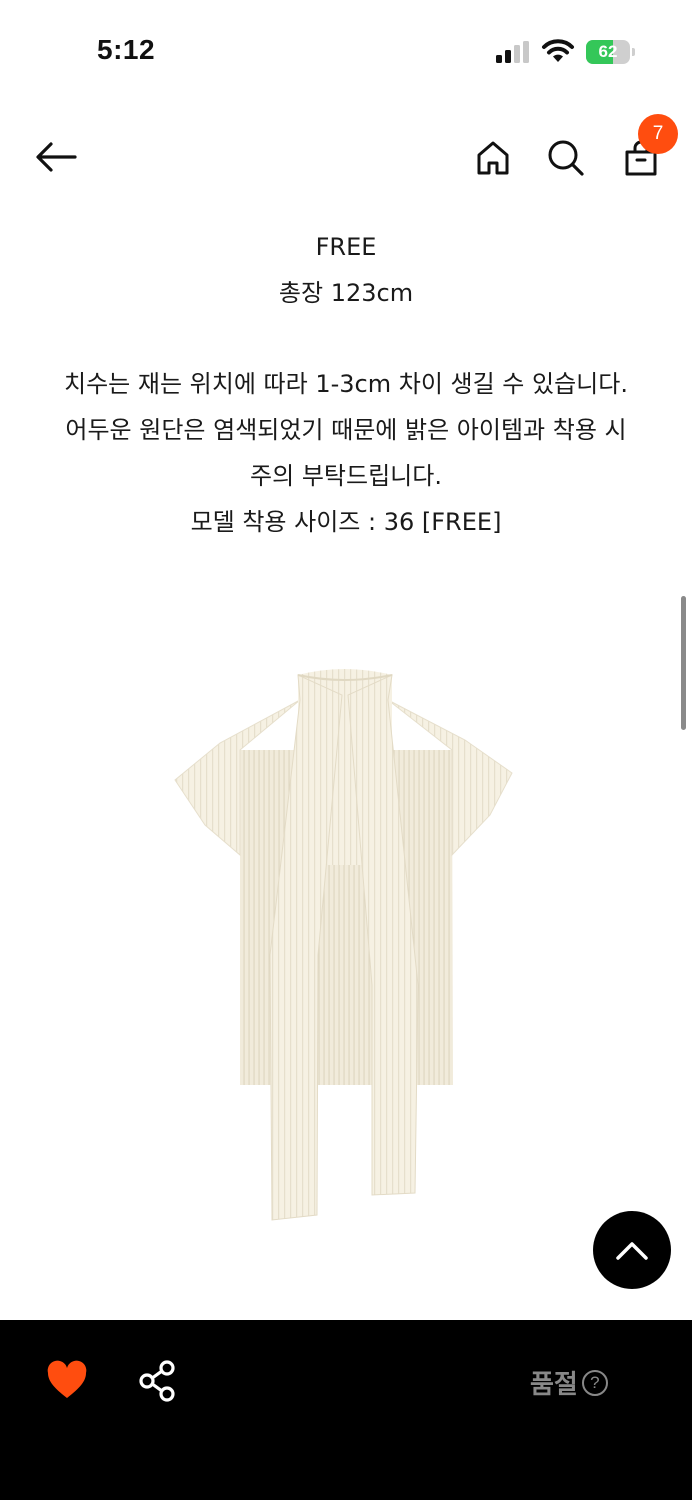 The image size is (692, 1500). I want to click on size-label: FREE, so click(346, 247).